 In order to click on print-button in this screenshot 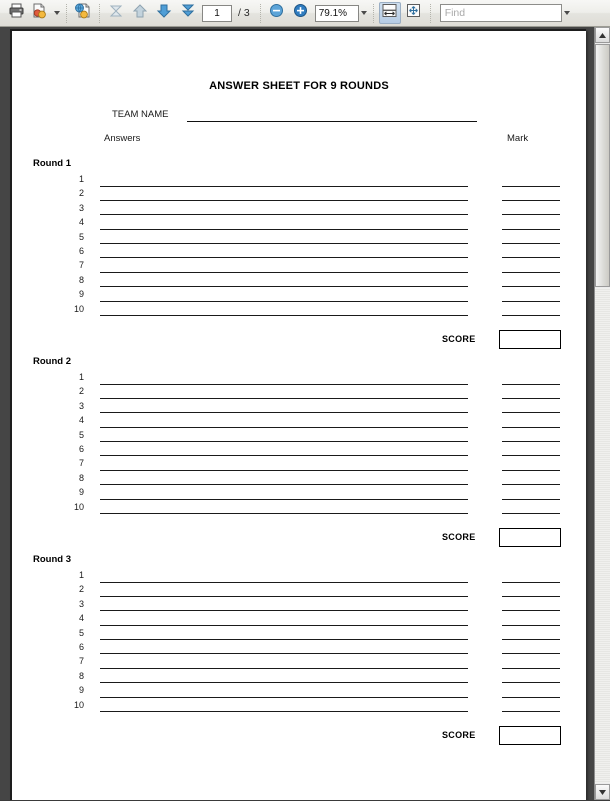, I will do `click(16, 13)`.